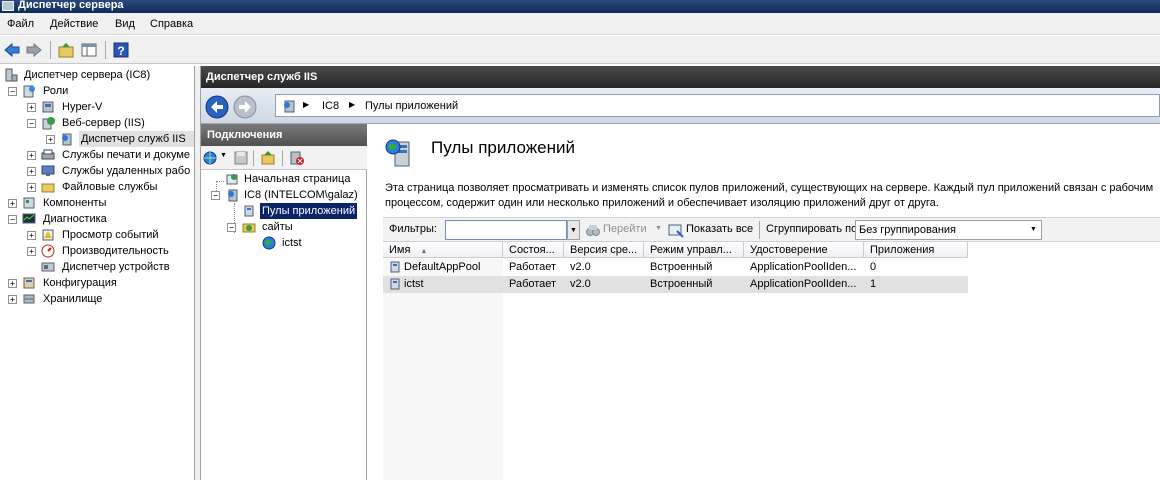  I want to click on tree-item-root: Диспетчер сервера (IC8), so click(99, 75).